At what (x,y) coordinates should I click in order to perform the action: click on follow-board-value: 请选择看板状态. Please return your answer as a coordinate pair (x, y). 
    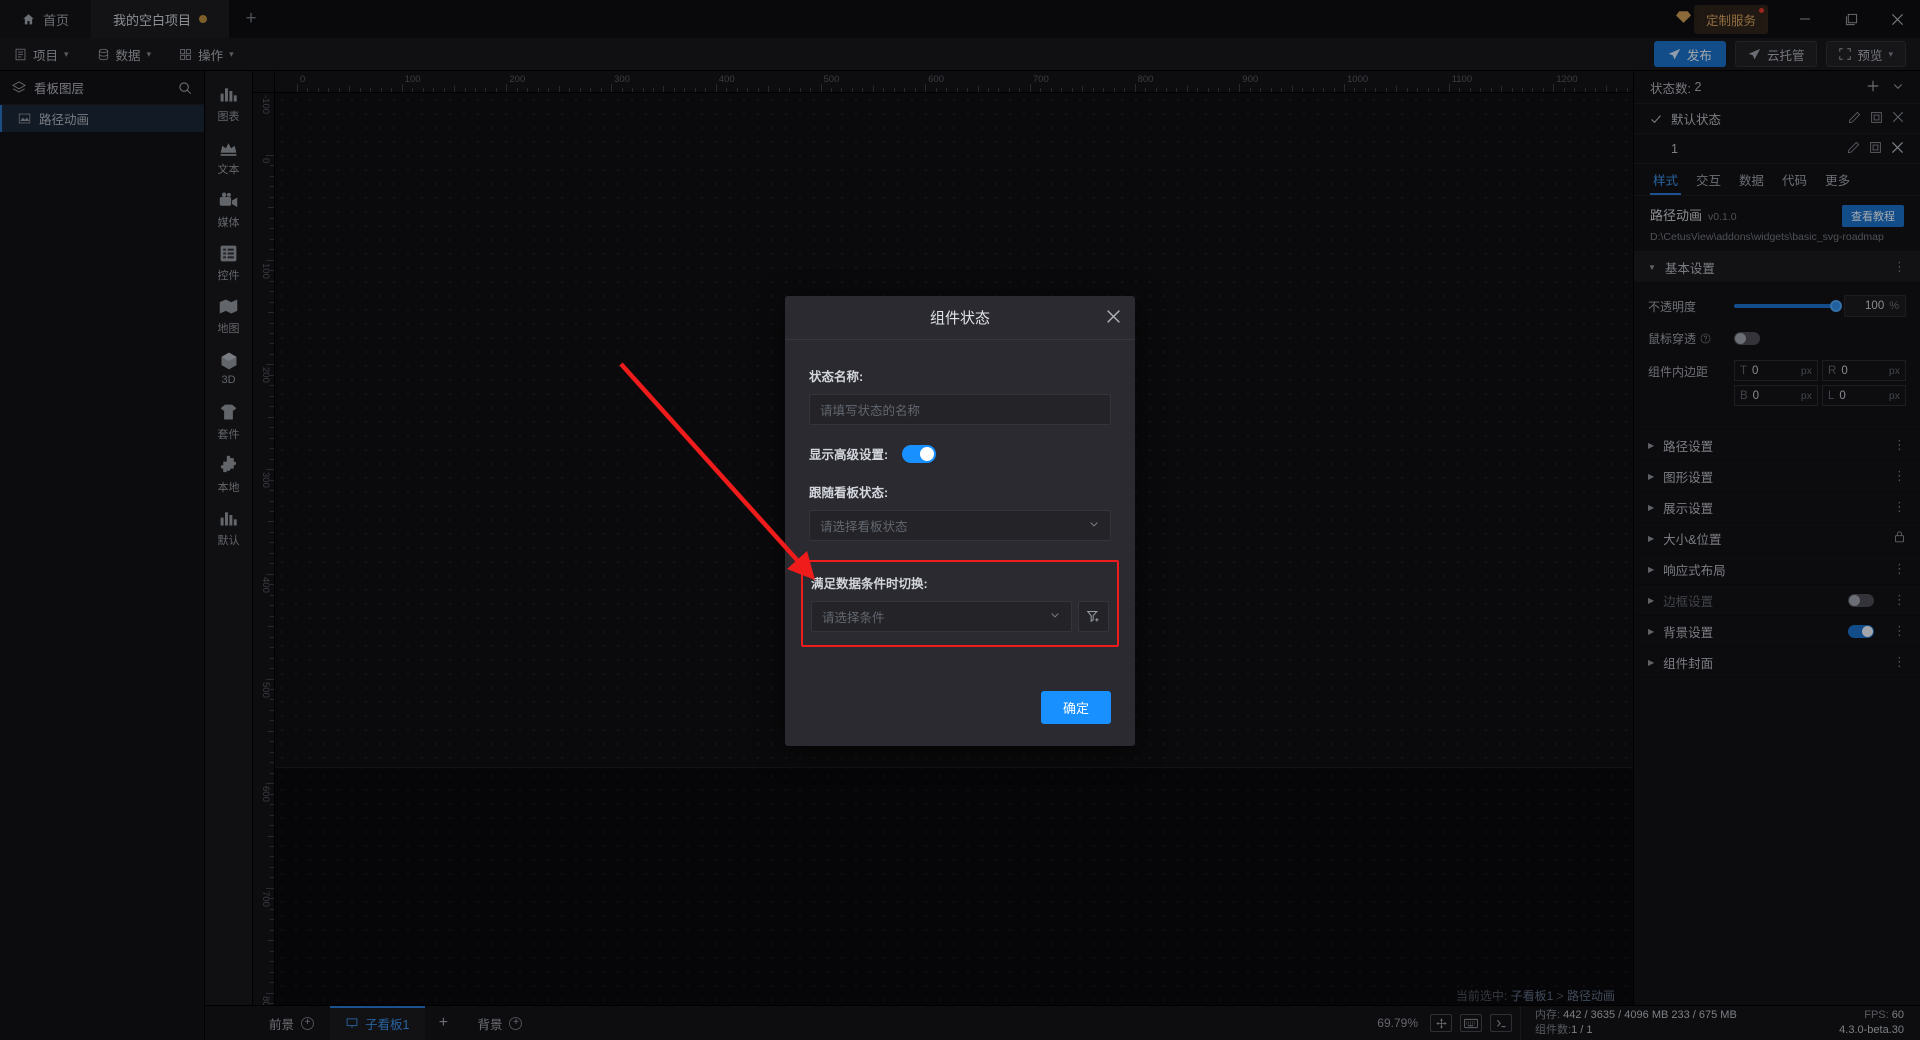
    Looking at the image, I should click on (864, 527).